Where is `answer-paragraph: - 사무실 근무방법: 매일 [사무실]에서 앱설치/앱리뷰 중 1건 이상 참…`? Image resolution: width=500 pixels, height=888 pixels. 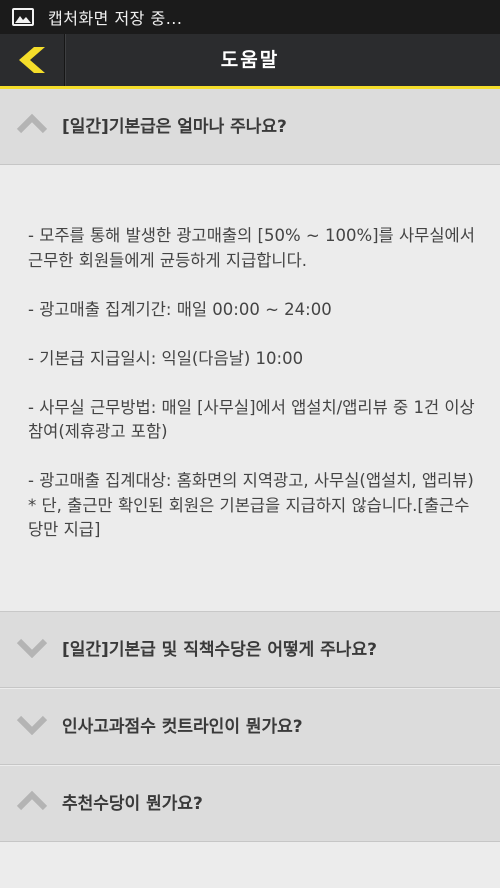
answer-paragraph: - 사무실 근무방법: 매일 [사무실]에서 앱설치/앱리뷰 중 1건 이상 참… is located at coordinates (254, 419).